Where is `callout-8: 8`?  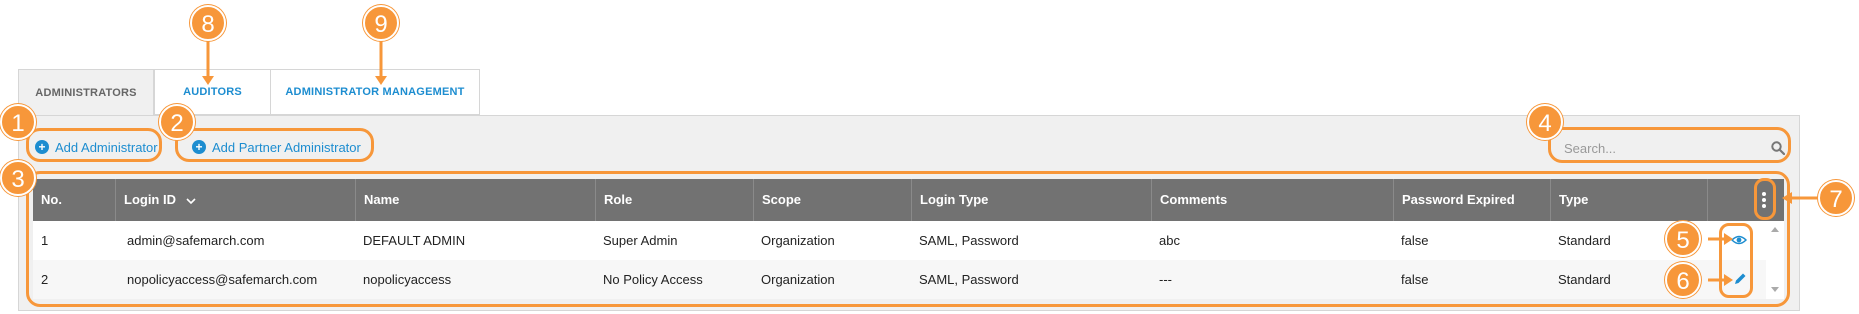
callout-8: 8 is located at coordinates (208, 23).